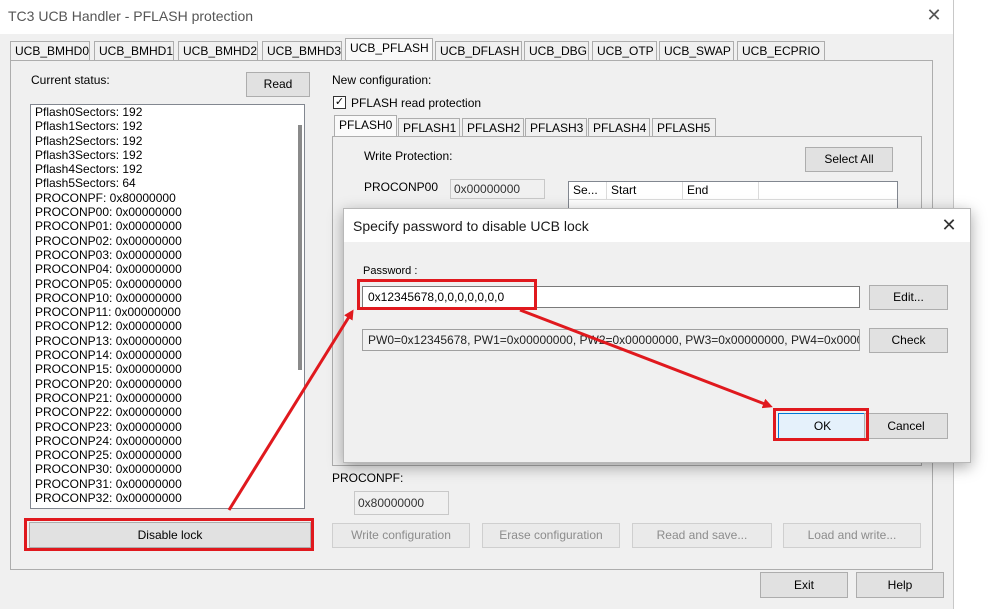 This screenshot has width=999, height=609. What do you see at coordinates (429, 127) in the screenshot?
I see `subtab-pflash1: PFLASH1` at bounding box center [429, 127].